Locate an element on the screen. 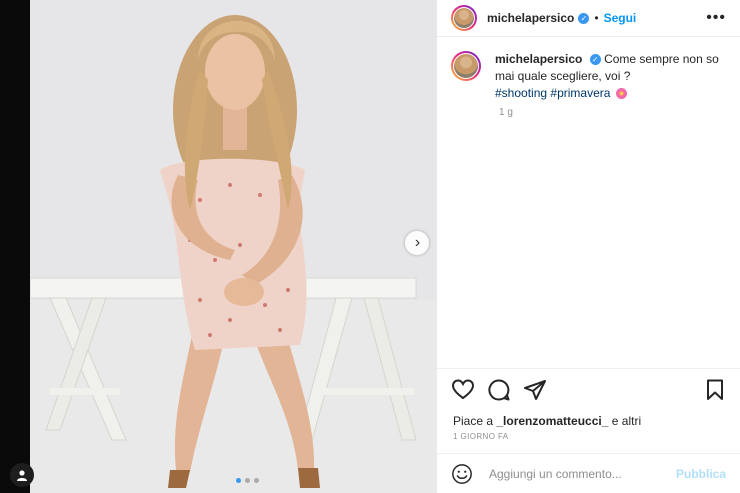  divider is located at coordinates (588, 368).